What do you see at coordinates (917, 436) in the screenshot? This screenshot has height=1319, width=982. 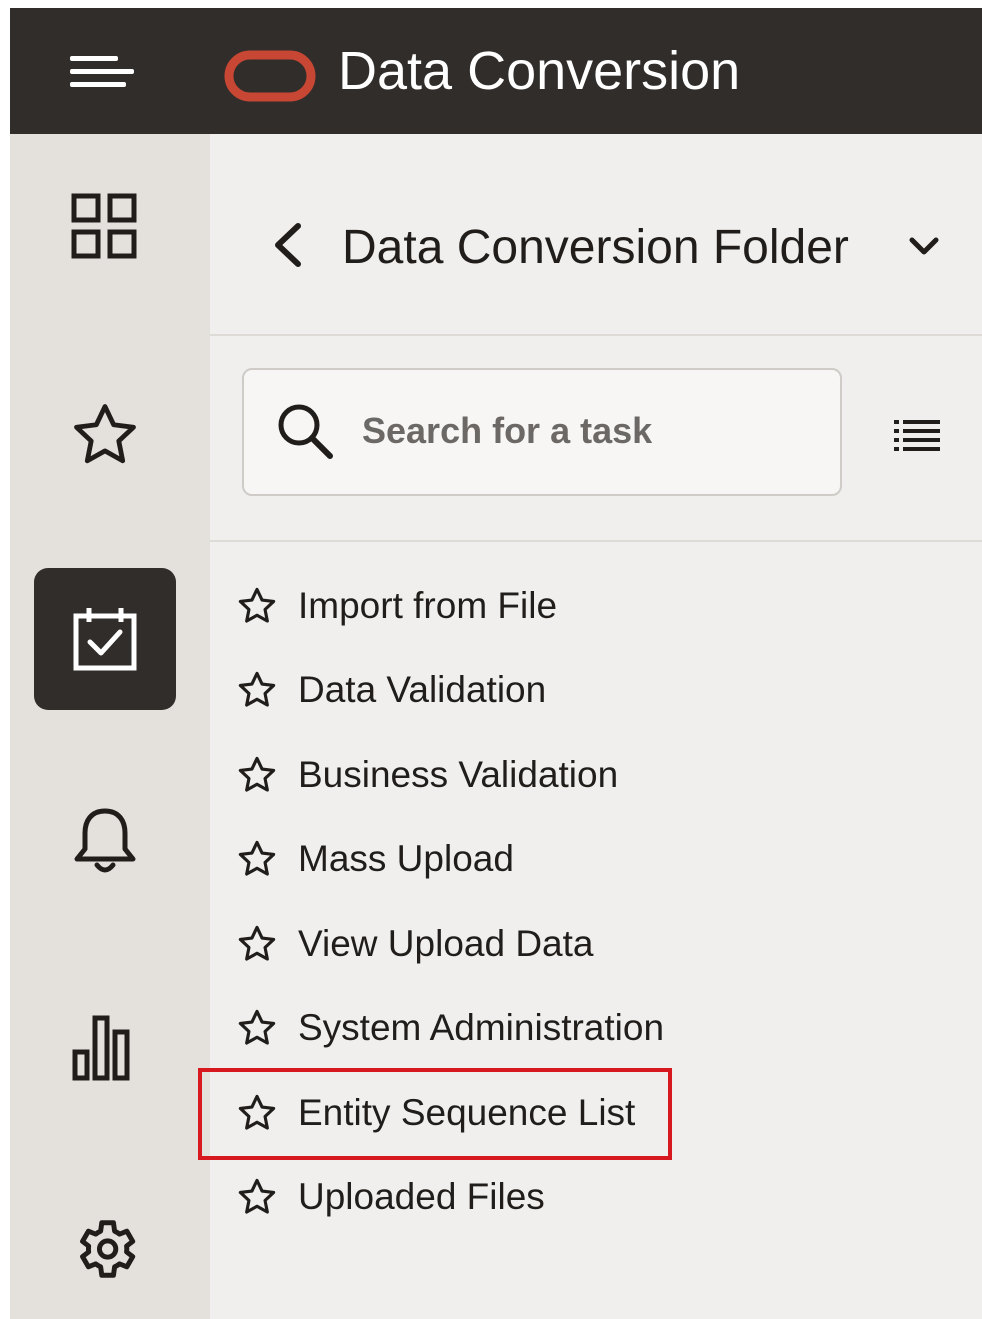 I see `list-view-icon` at bounding box center [917, 436].